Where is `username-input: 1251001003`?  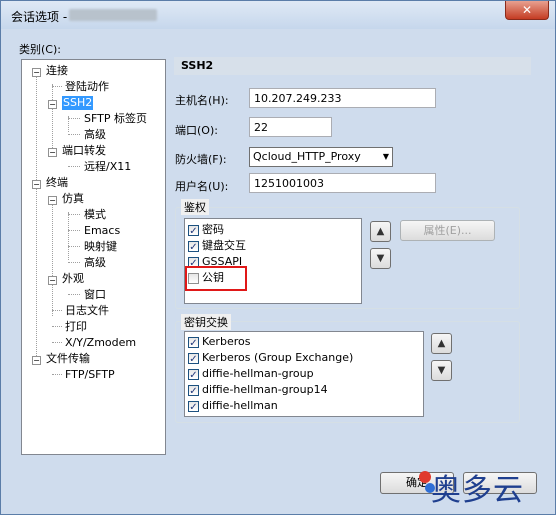
username-input: 1251001003 is located at coordinates (342, 183).